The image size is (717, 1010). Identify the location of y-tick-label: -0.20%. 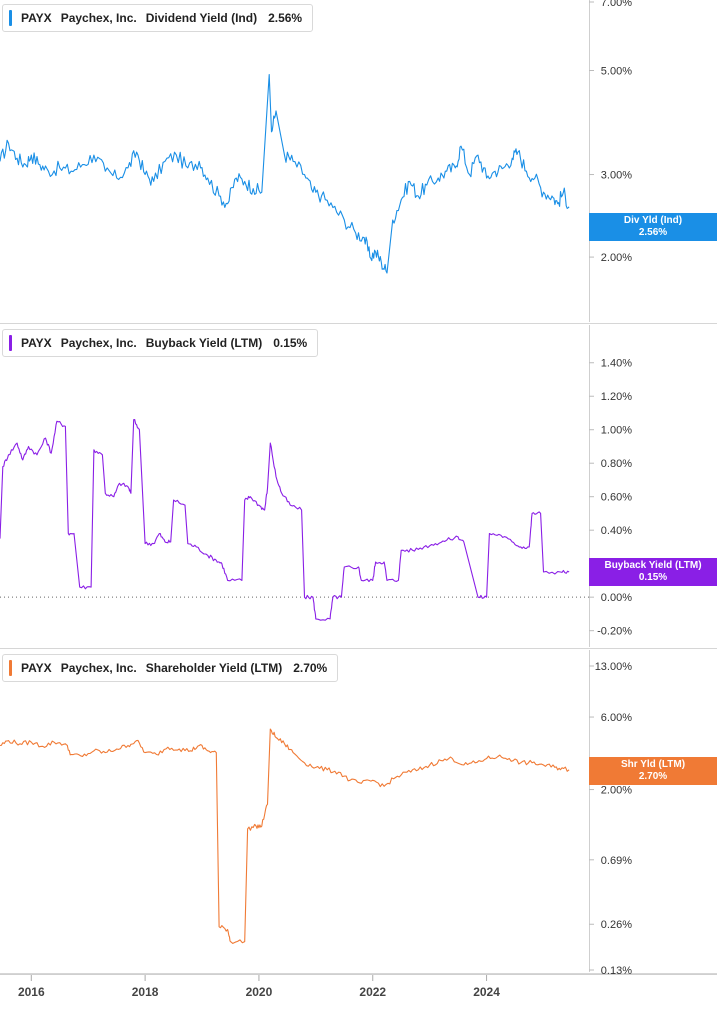
(614, 632).